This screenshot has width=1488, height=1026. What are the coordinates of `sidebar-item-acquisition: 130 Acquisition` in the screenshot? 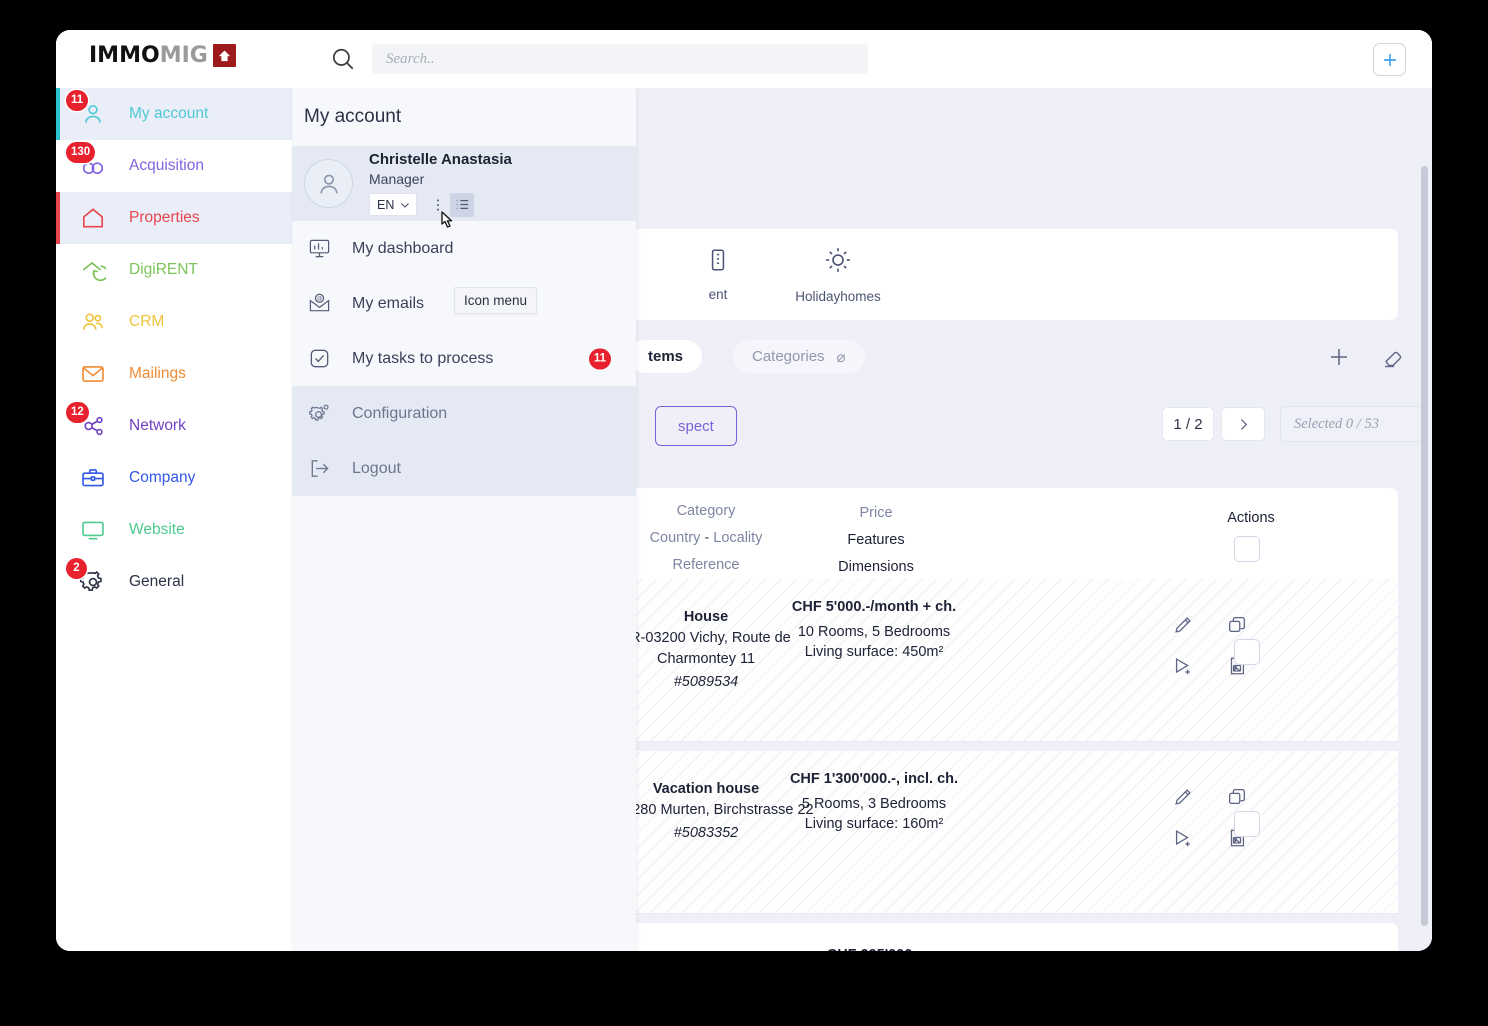 It's located at (174, 166).